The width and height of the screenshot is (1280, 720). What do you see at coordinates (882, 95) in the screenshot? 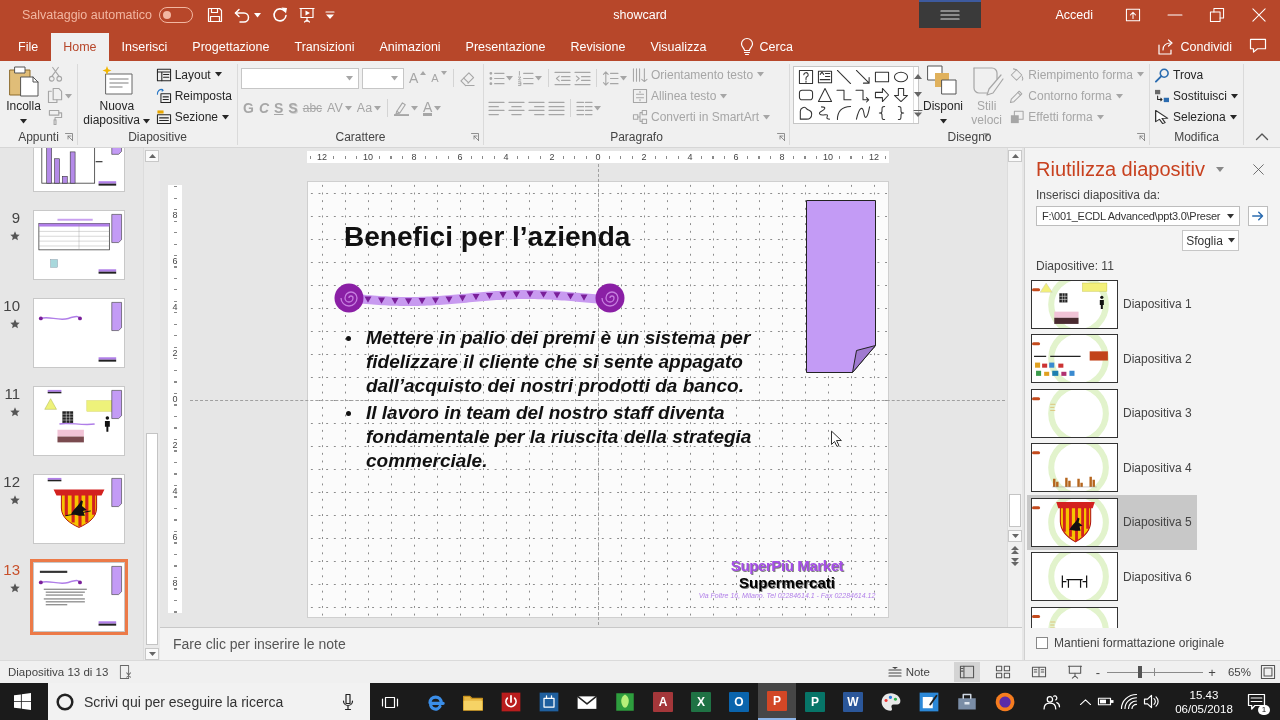
I see `right-arrow-icon` at bounding box center [882, 95].